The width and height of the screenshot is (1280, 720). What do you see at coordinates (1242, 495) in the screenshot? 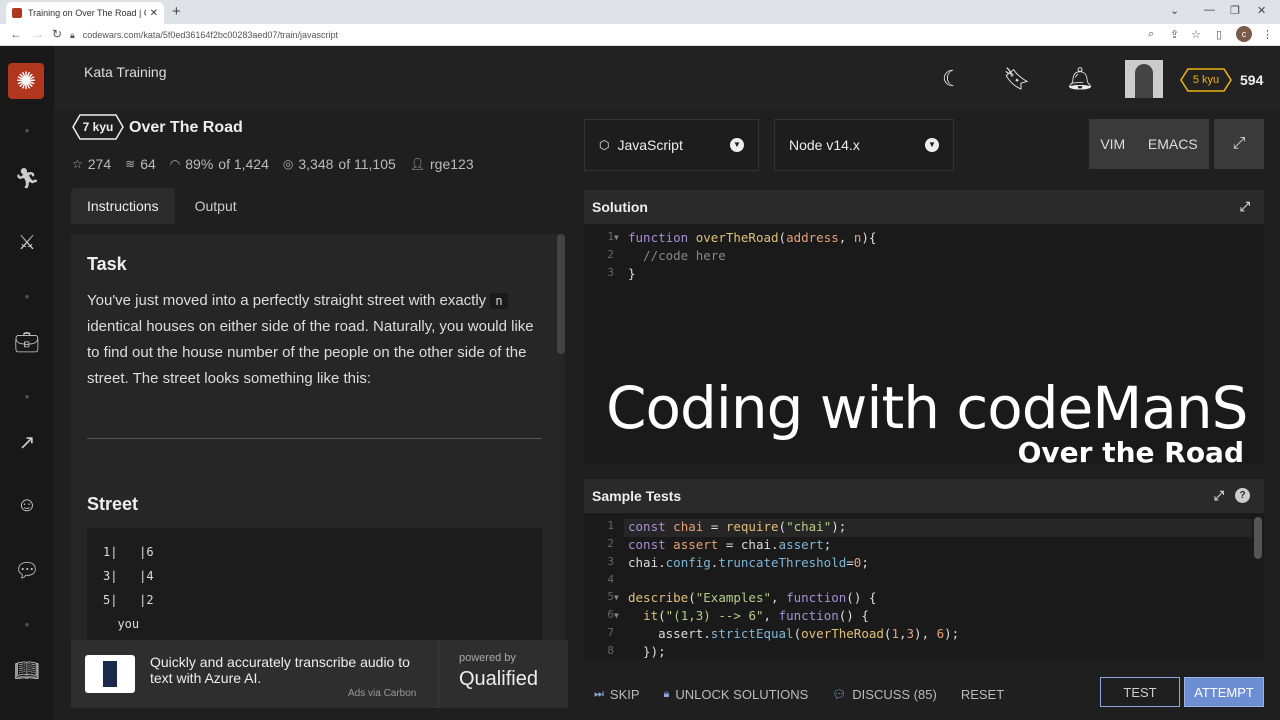
I see `help-icon: ?` at bounding box center [1242, 495].